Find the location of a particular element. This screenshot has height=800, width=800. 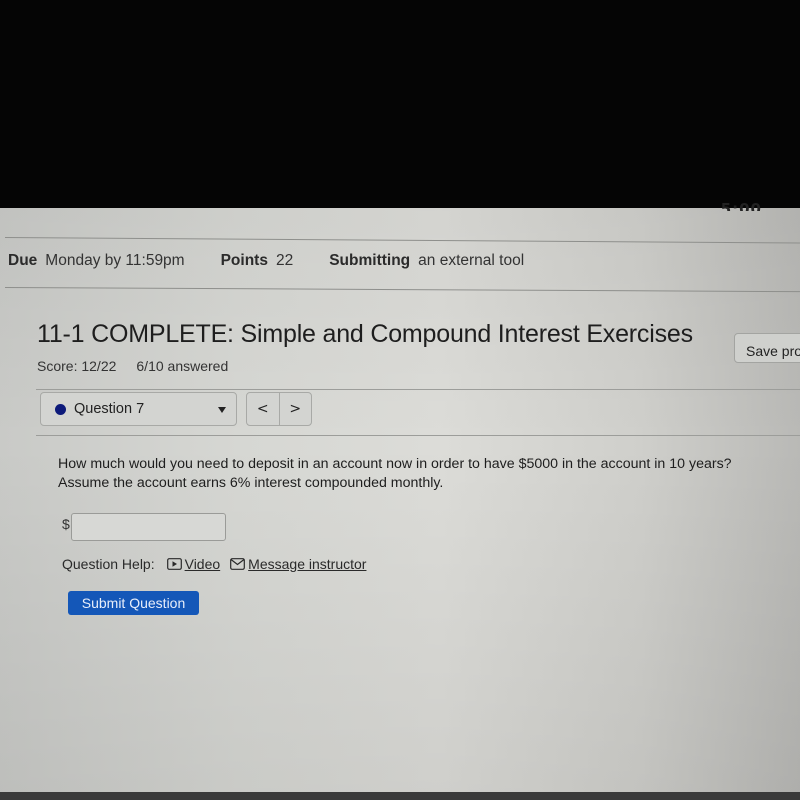

due-info: Due Monday by 11:59pm is located at coordinates (96, 261).